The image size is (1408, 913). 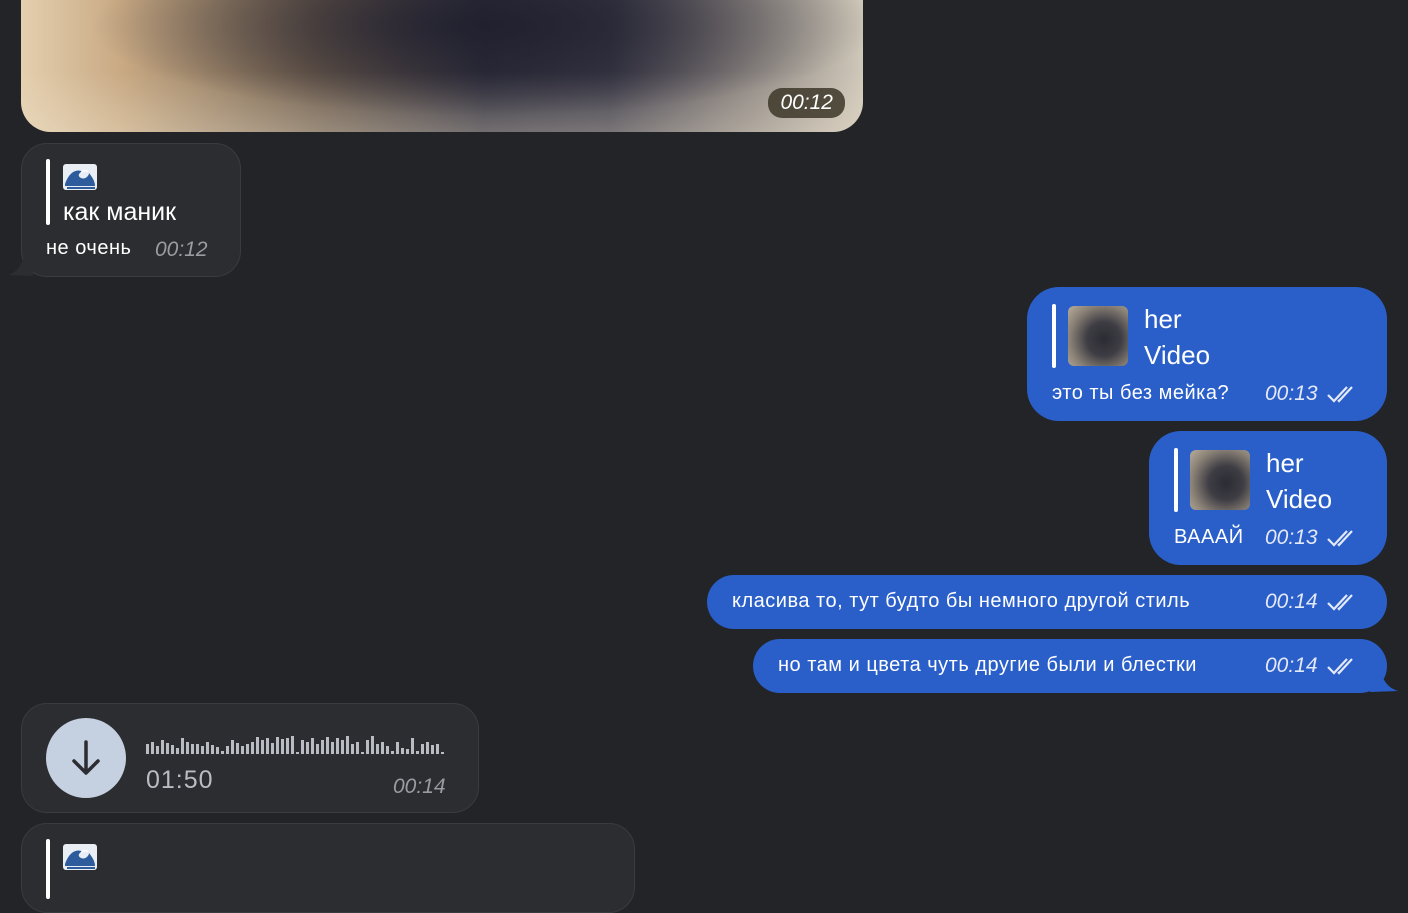 I want to click on voice-waveform, so click(x=295, y=745).